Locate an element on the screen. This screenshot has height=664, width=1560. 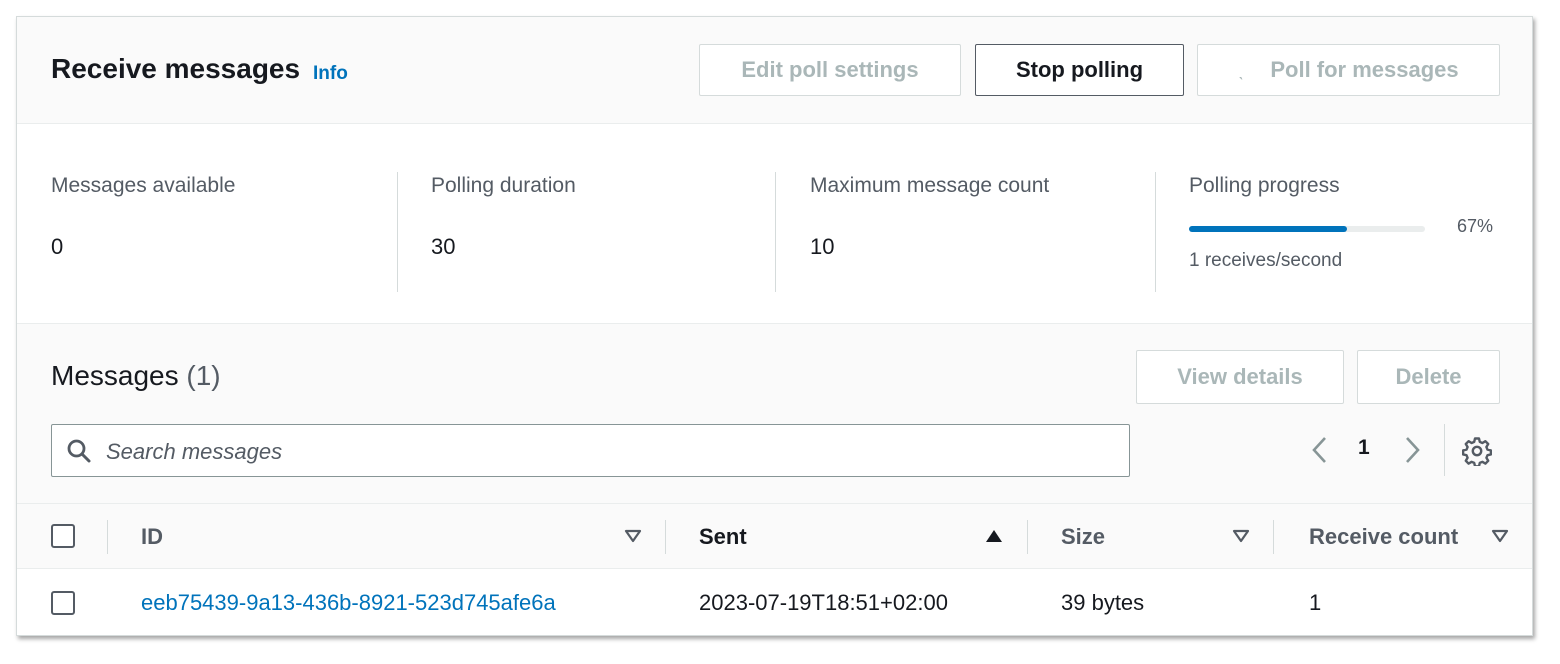
stat-maximum-message-count: Maximum message count 10 is located at coordinates (975, 231).